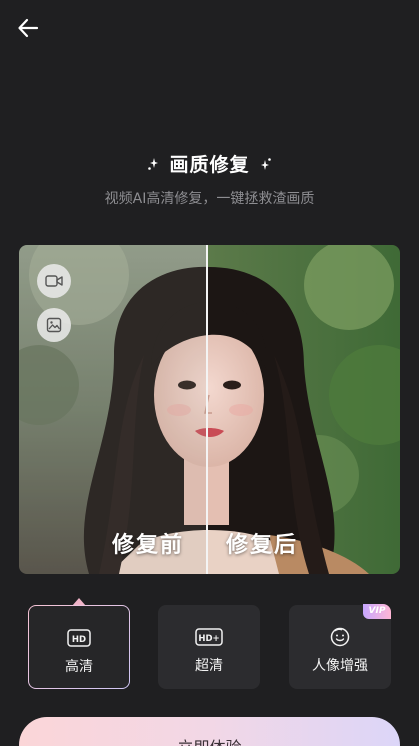 The height and width of the screenshot is (746, 419). I want to click on hd-icon: HD, so click(79, 638).